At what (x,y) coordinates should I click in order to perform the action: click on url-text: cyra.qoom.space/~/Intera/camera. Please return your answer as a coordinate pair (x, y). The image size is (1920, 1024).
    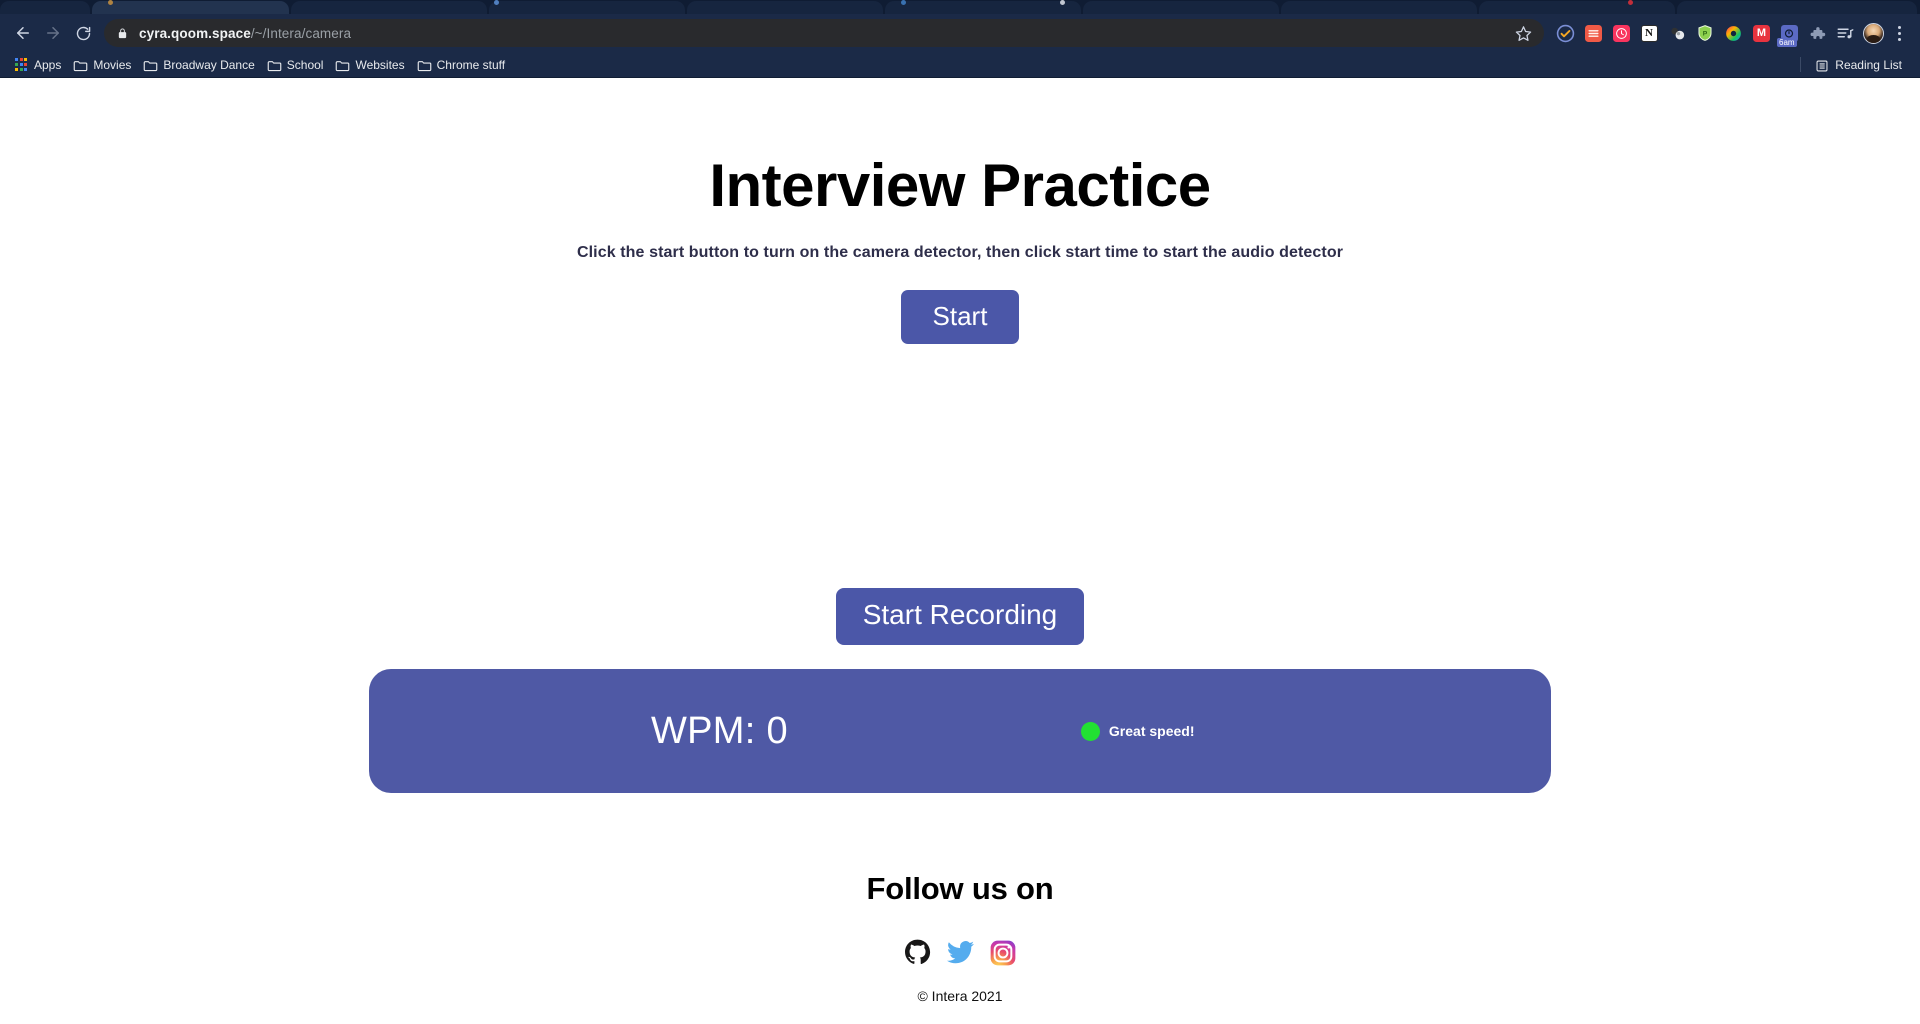
    Looking at the image, I should click on (245, 33).